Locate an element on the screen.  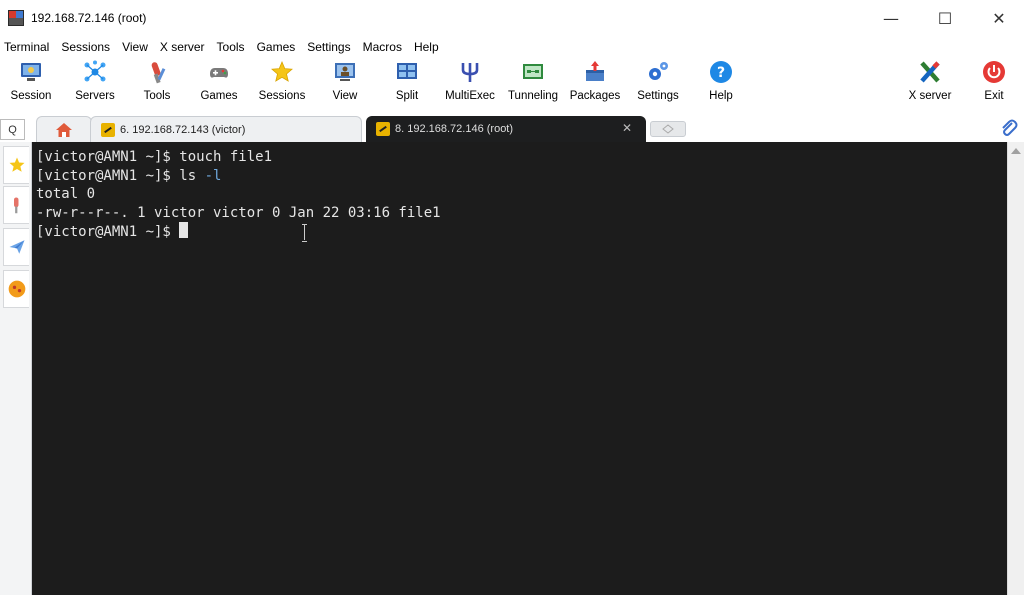
terminal-scrollbar is located at coordinates (1015, 368).